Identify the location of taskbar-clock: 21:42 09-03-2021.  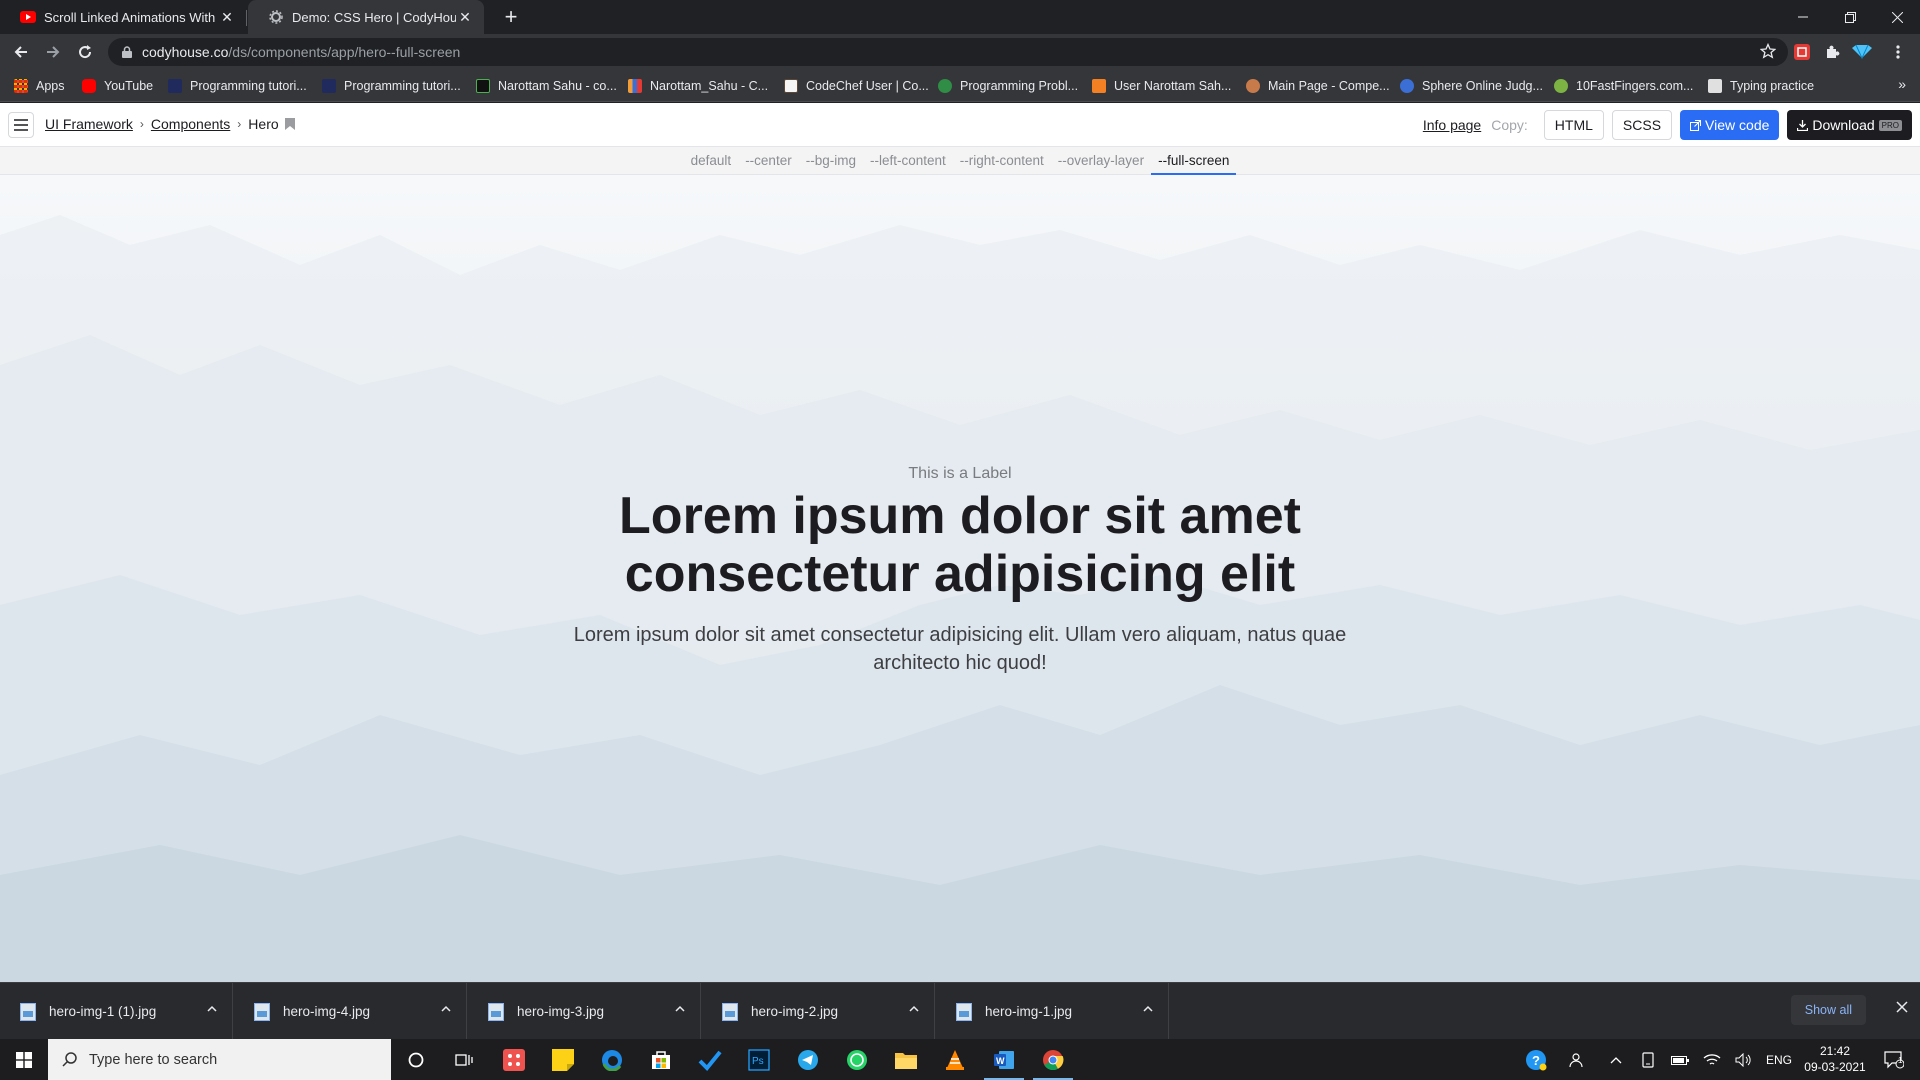
(1835, 1059).